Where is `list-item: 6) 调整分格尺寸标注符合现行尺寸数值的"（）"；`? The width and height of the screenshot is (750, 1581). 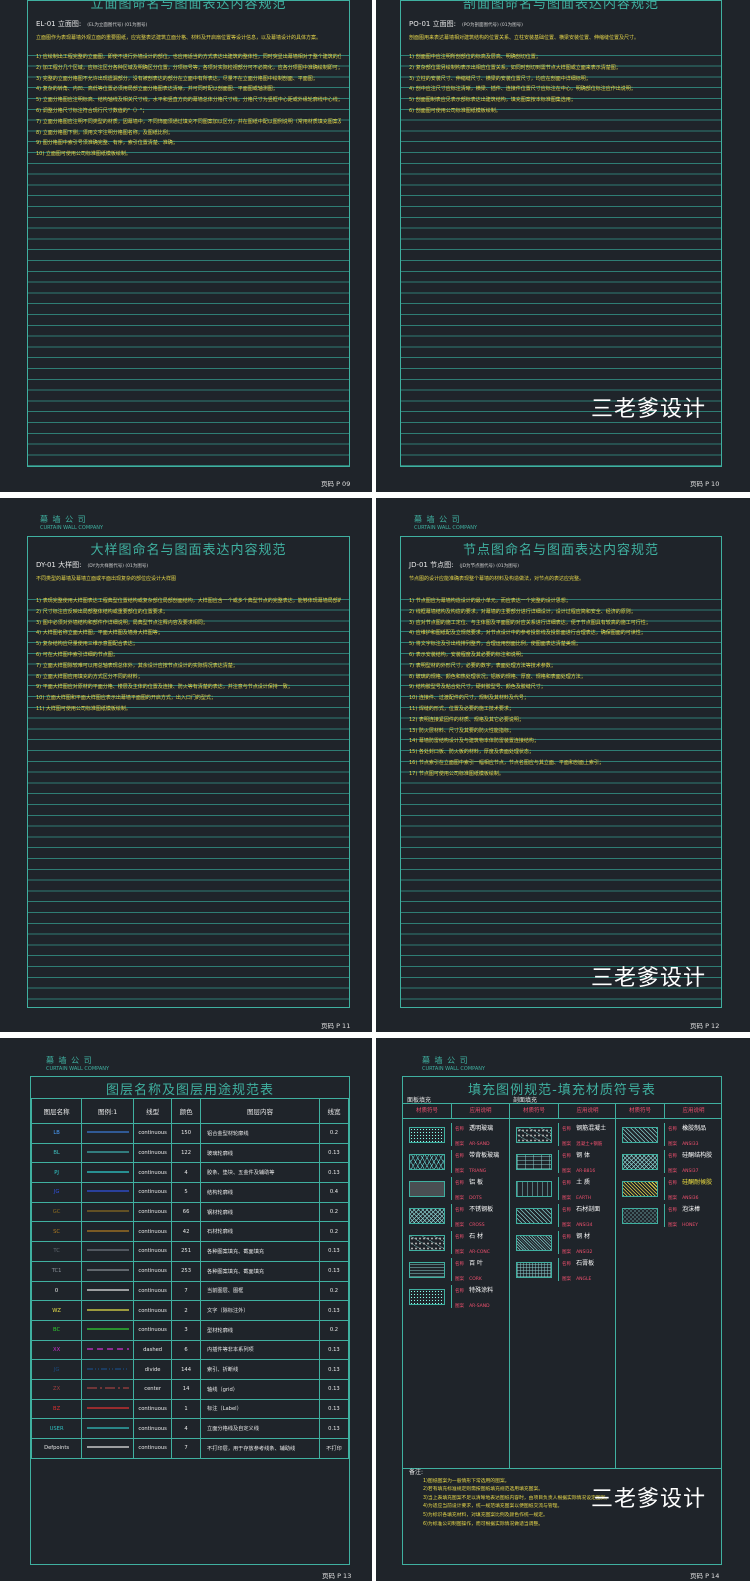
list-item: 6) 调整分格尺寸标注符合现行尺寸数值的"（）"； is located at coordinates (92, 110).